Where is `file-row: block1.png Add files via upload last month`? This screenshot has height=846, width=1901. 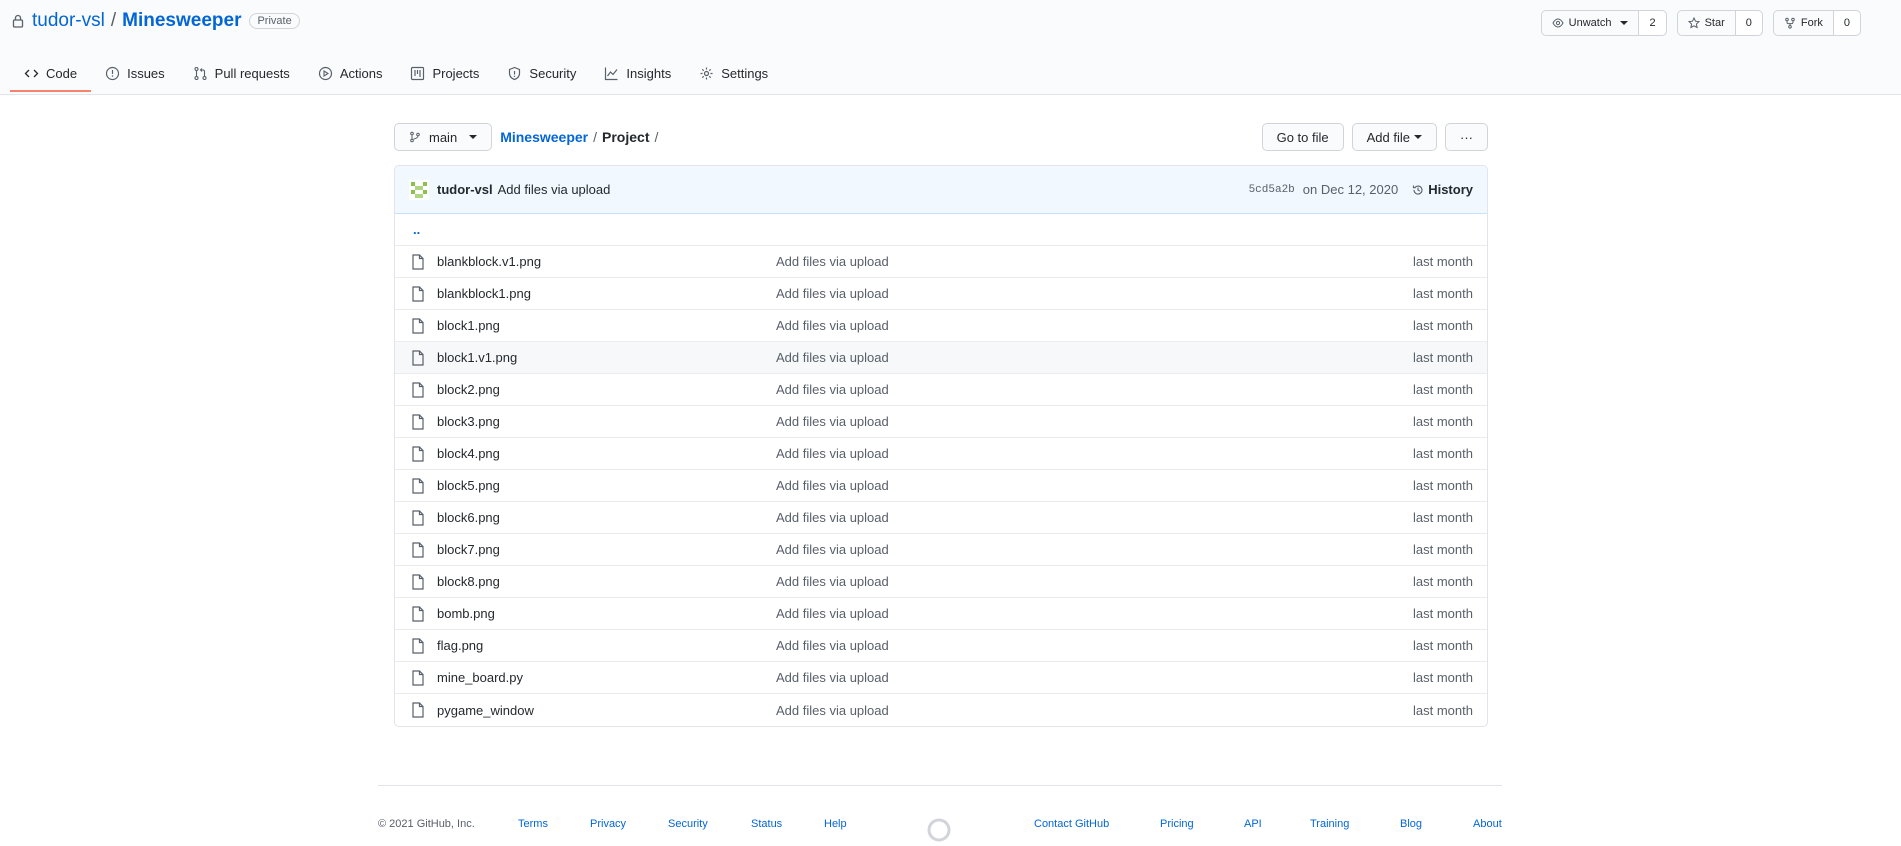 file-row: block1.png Add files via upload last month is located at coordinates (941, 326).